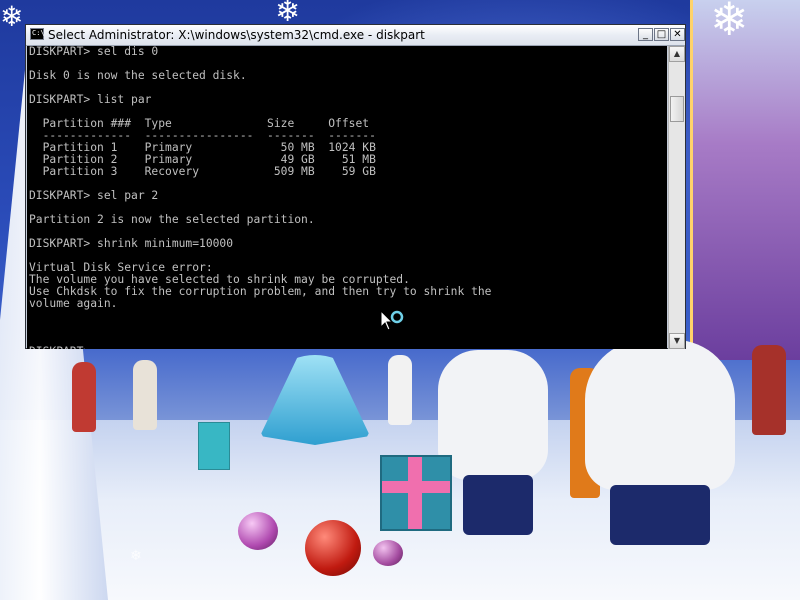  I want to click on scroll-thumb, so click(677, 109).